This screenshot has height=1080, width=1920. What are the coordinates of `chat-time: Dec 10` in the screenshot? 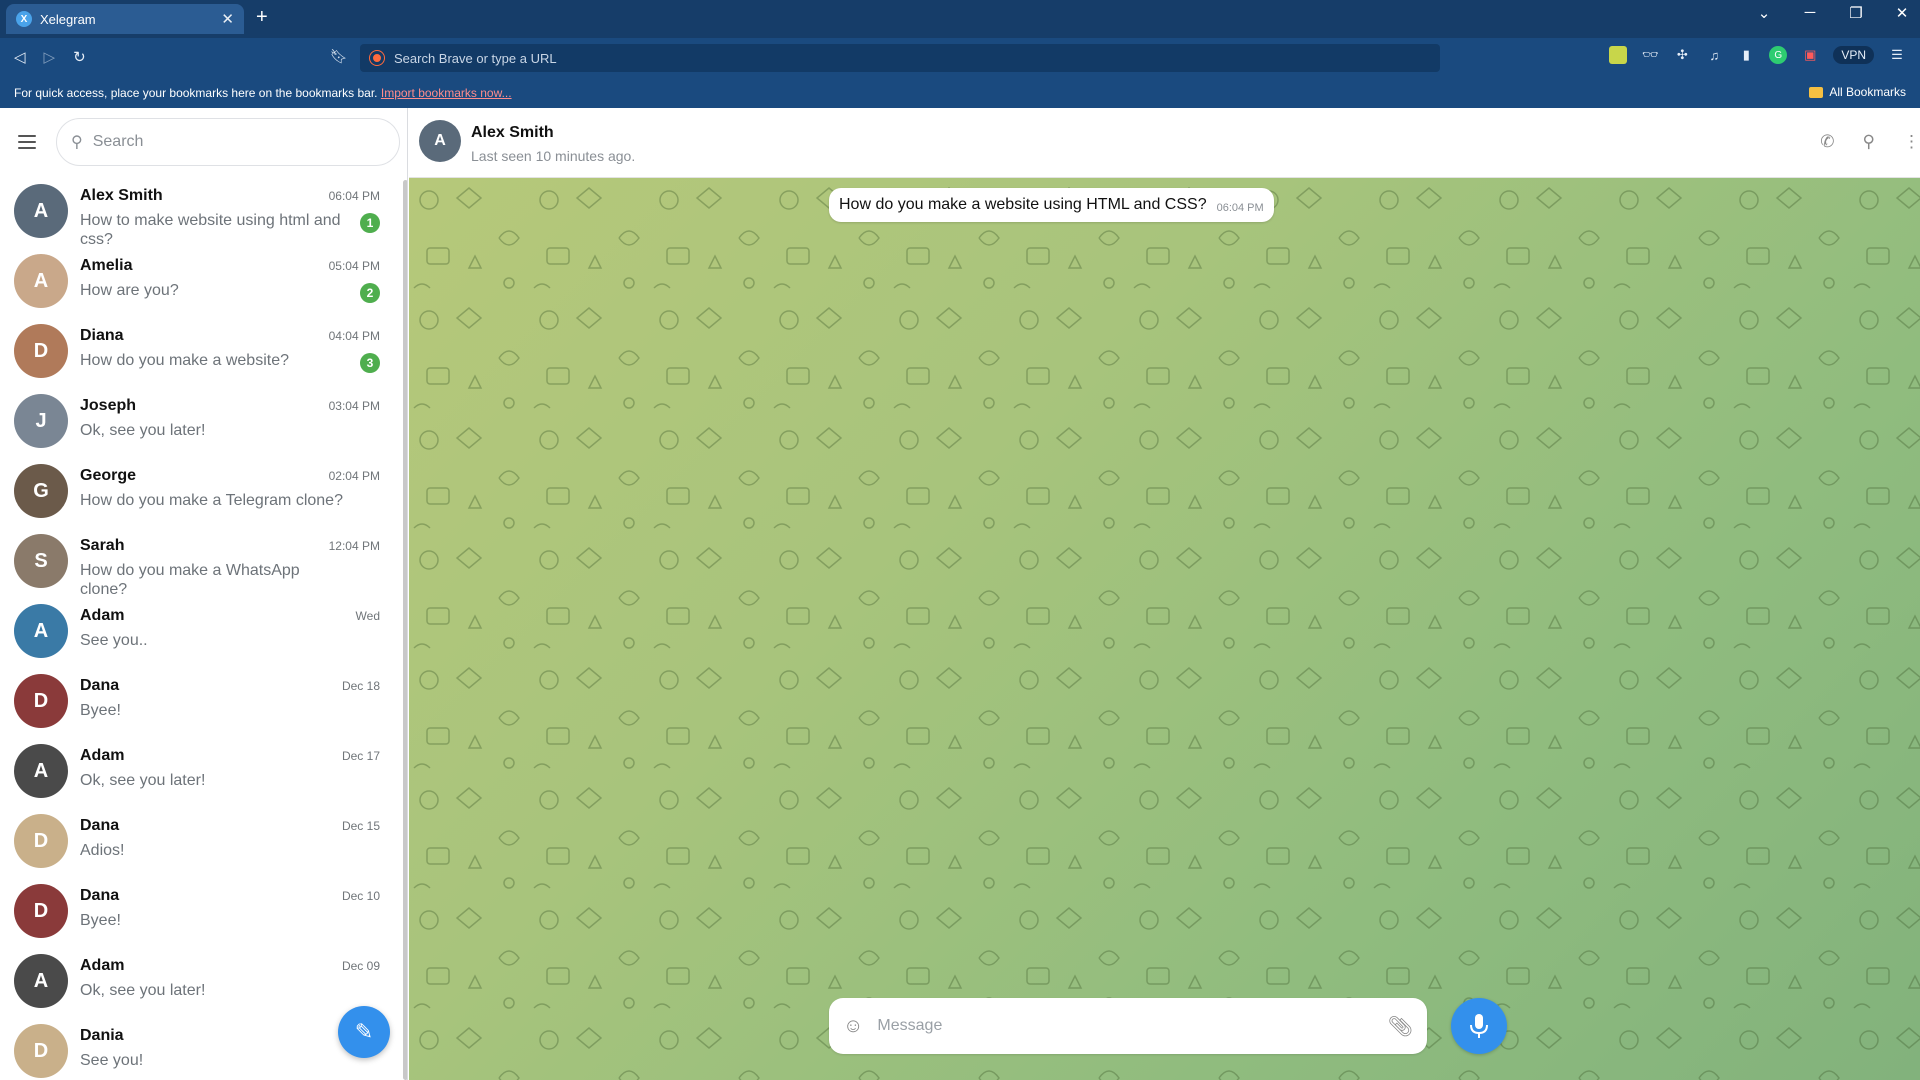 It's located at (360, 896).